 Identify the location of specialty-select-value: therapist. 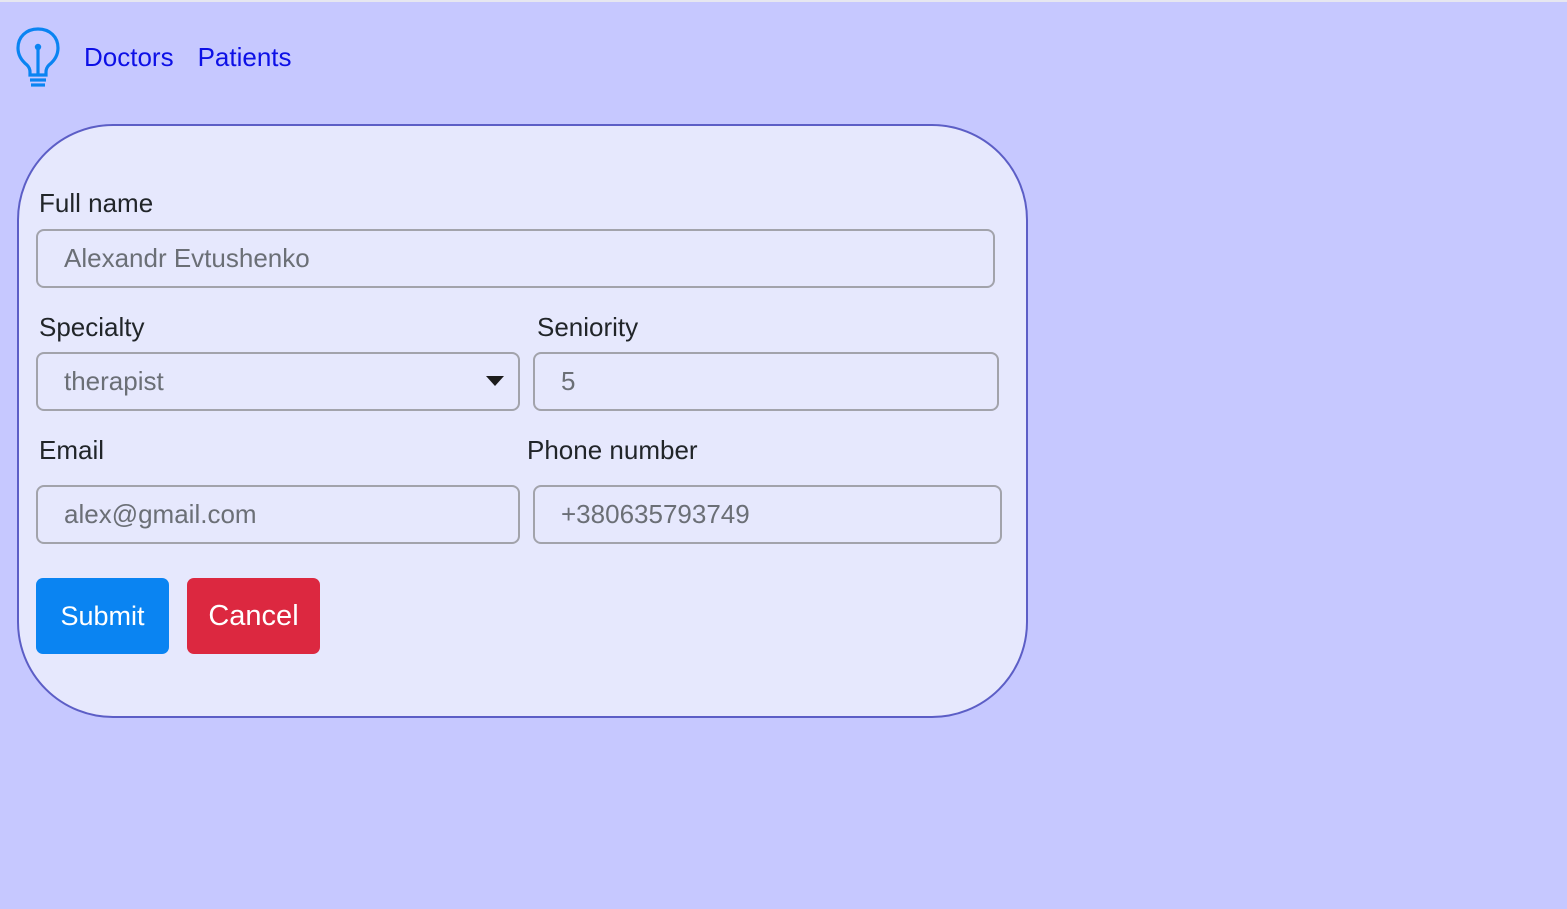
(114, 381).